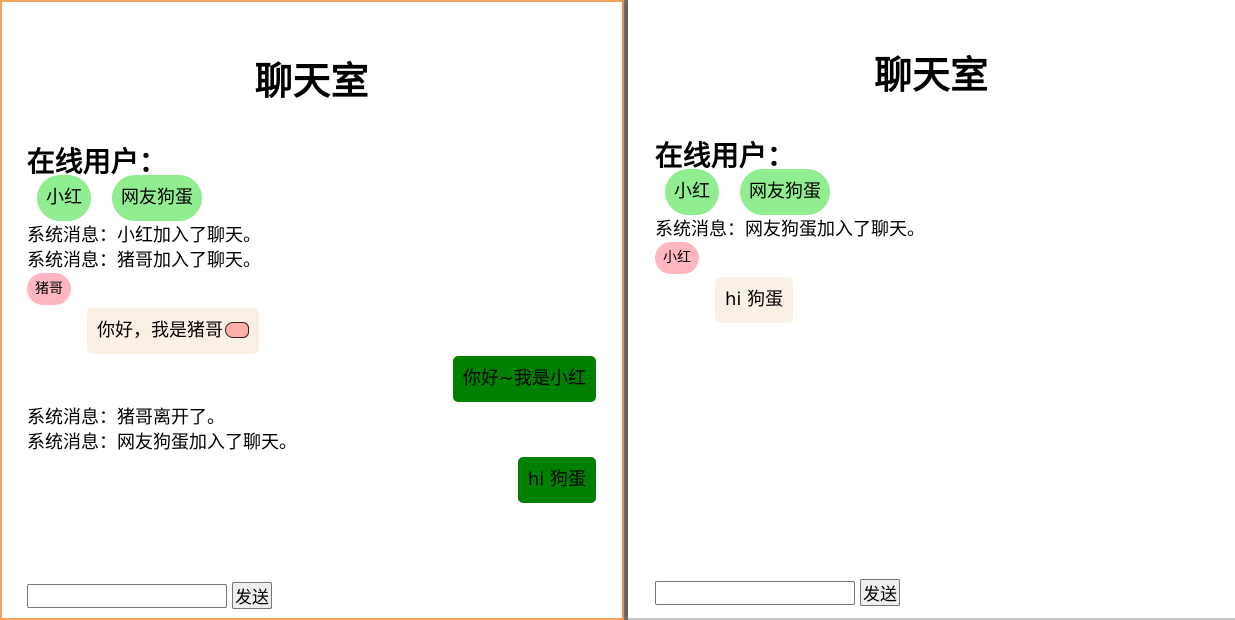  I want to click on sender-badge: 小红, so click(677, 258).